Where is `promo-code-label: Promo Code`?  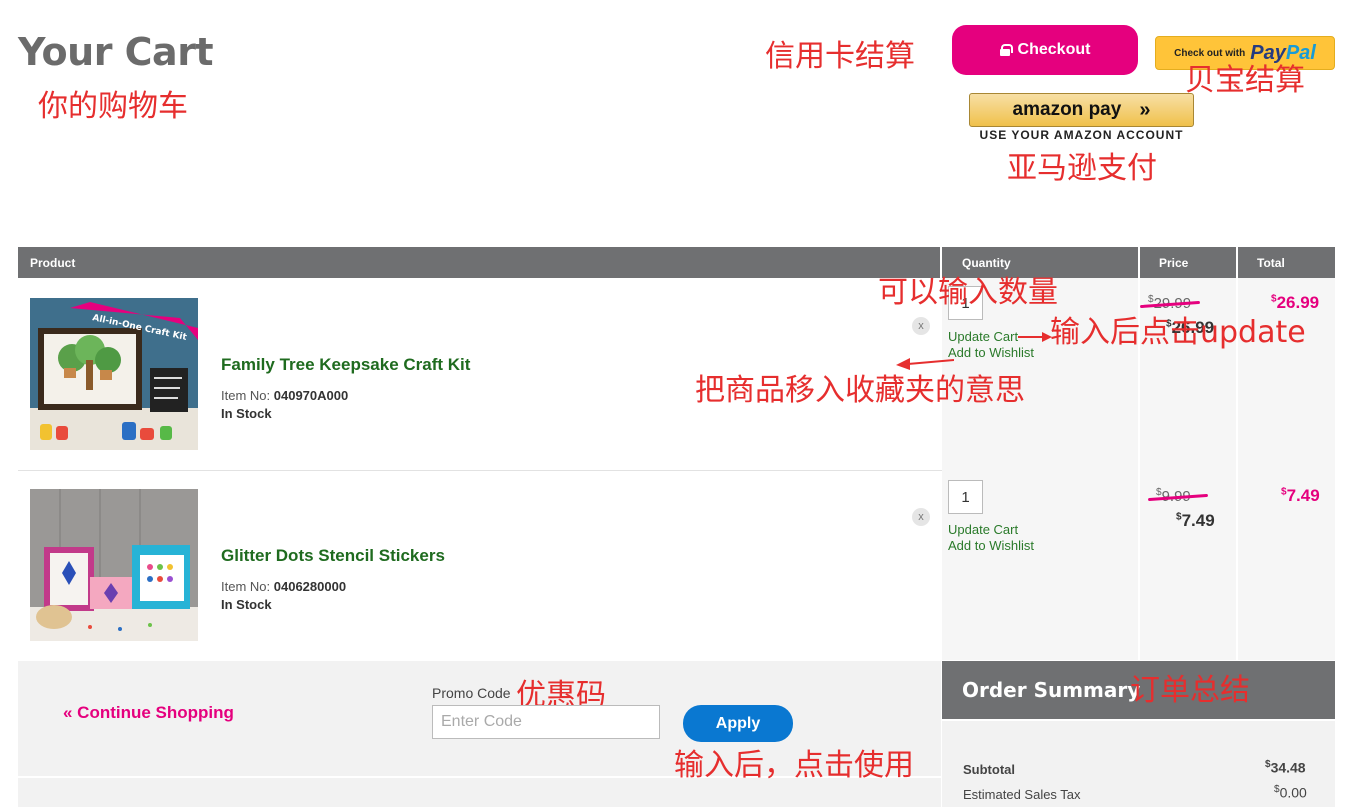 promo-code-label: Promo Code is located at coordinates (471, 693).